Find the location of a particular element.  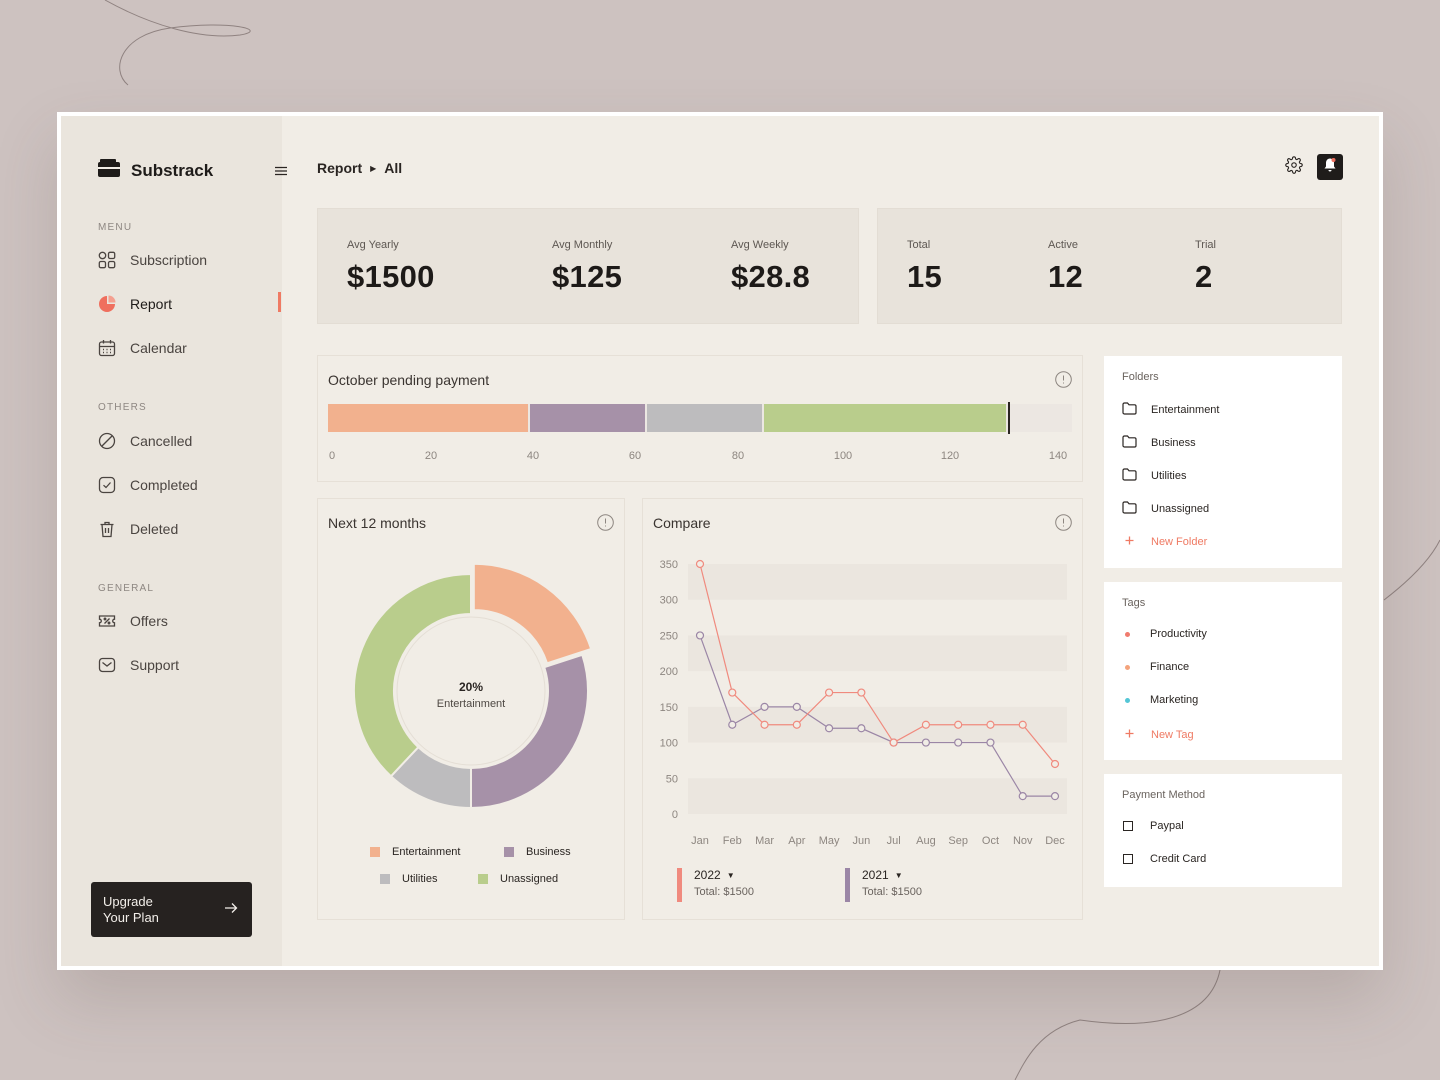

trash-icon is located at coordinates (107, 529).